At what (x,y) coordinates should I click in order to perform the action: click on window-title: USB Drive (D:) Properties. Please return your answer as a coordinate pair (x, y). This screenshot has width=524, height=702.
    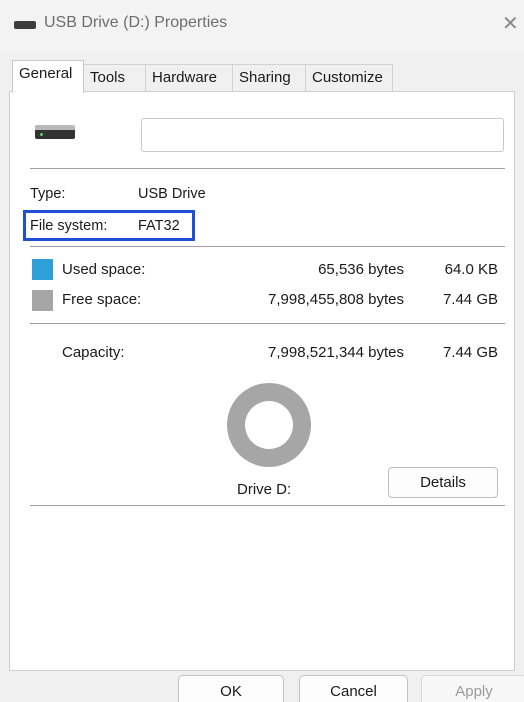
    Looking at the image, I should click on (136, 22).